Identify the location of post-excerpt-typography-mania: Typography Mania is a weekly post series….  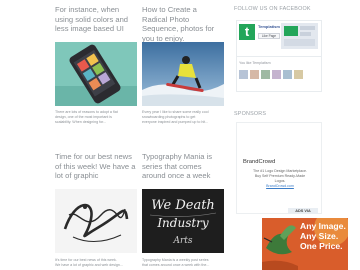
(183, 263).